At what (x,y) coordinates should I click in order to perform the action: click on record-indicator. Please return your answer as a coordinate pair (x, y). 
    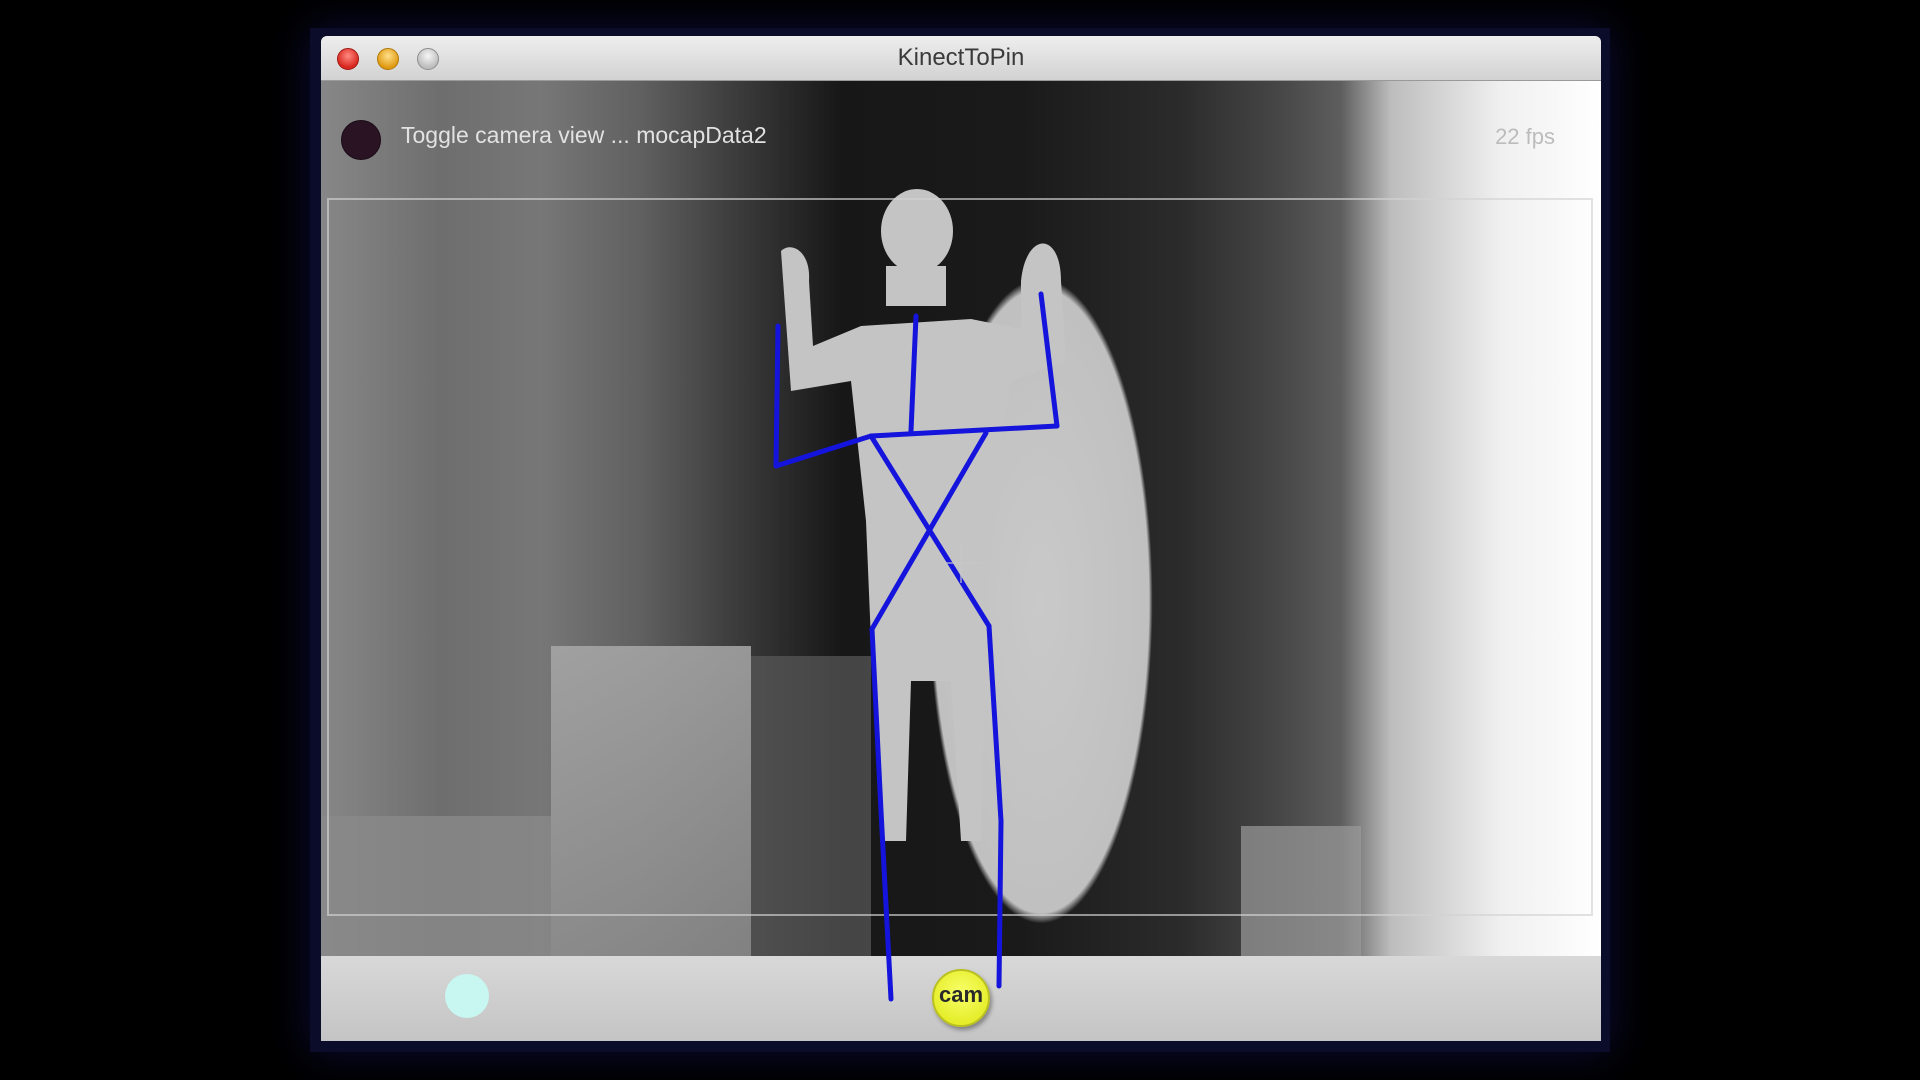
    Looking at the image, I should click on (361, 140).